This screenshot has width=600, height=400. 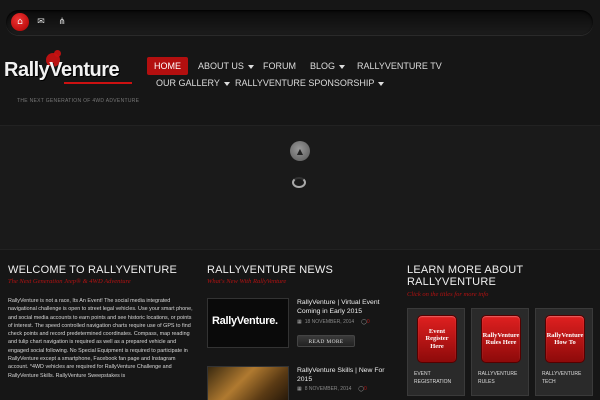 What do you see at coordinates (57, 53) in the screenshot?
I see `logo-splatter-icon` at bounding box center [57, 53].